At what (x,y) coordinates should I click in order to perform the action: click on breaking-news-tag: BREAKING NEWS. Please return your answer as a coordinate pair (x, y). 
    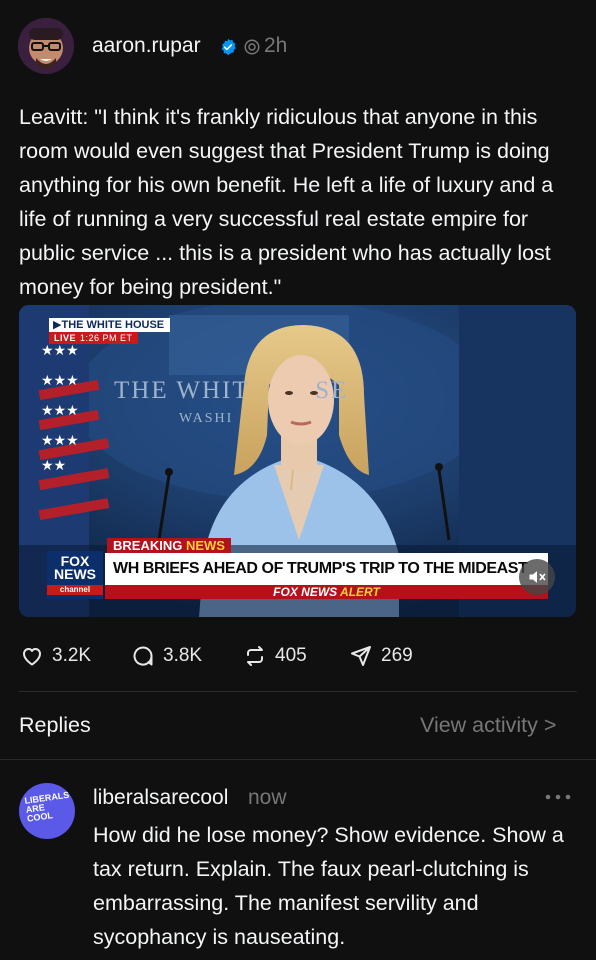
    Looking at the image, I should click on (169, 545).